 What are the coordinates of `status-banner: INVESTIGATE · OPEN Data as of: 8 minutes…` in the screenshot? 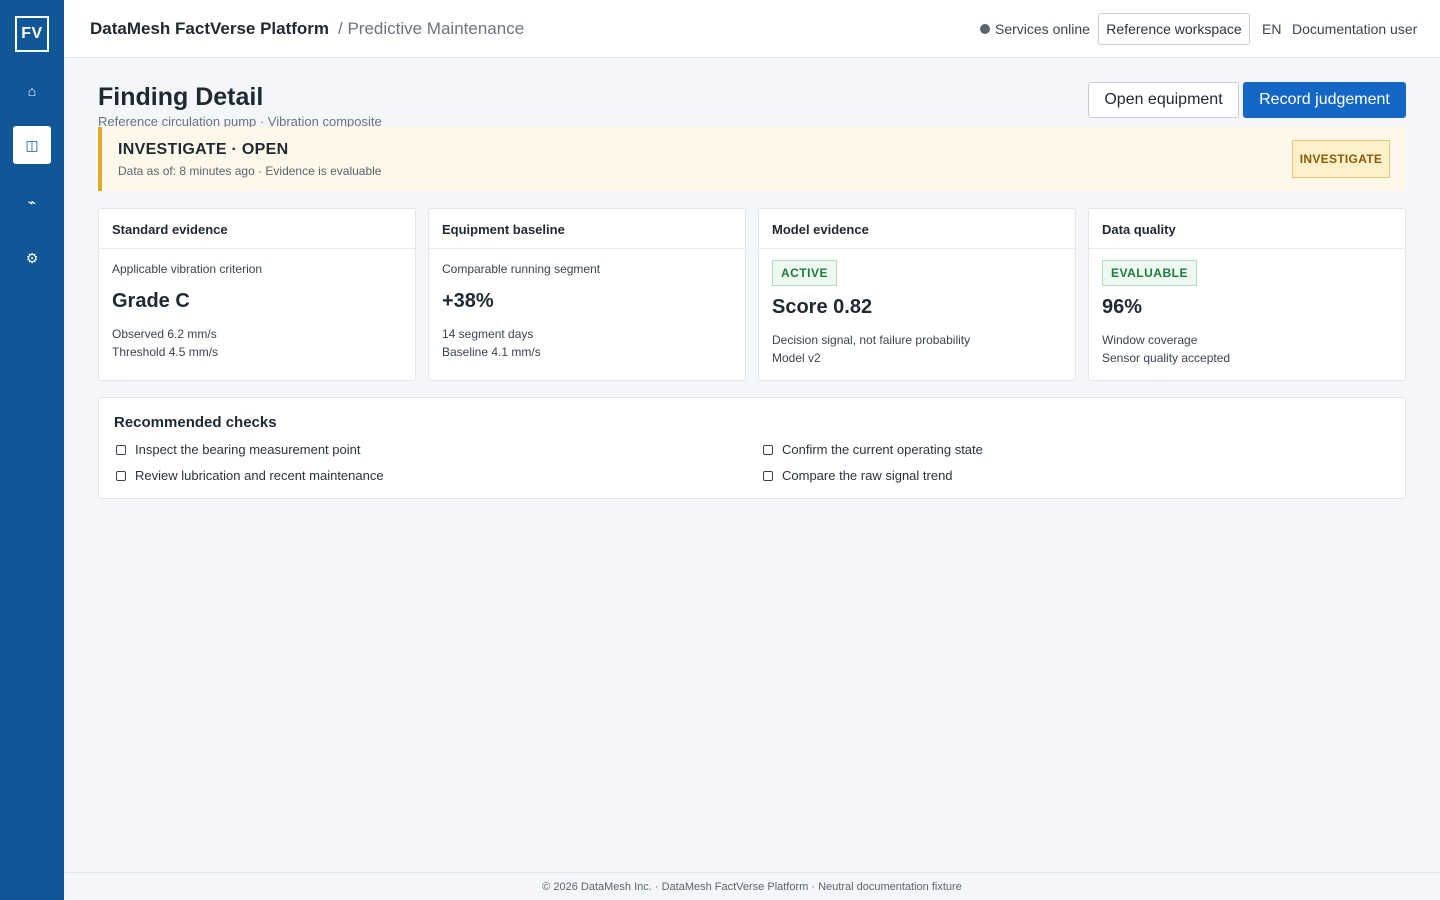 It's located at (752, 159).